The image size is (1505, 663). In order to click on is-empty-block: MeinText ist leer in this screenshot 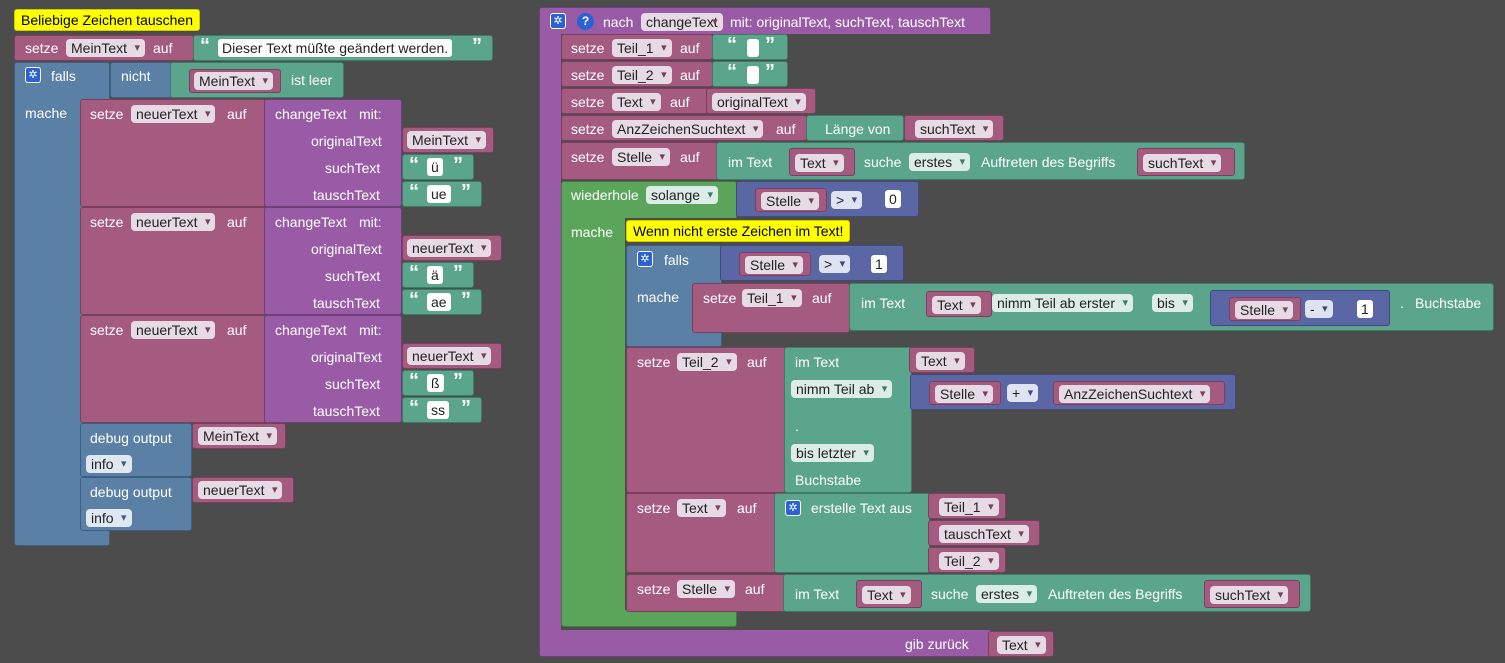, I will do `click(257, 80)`.